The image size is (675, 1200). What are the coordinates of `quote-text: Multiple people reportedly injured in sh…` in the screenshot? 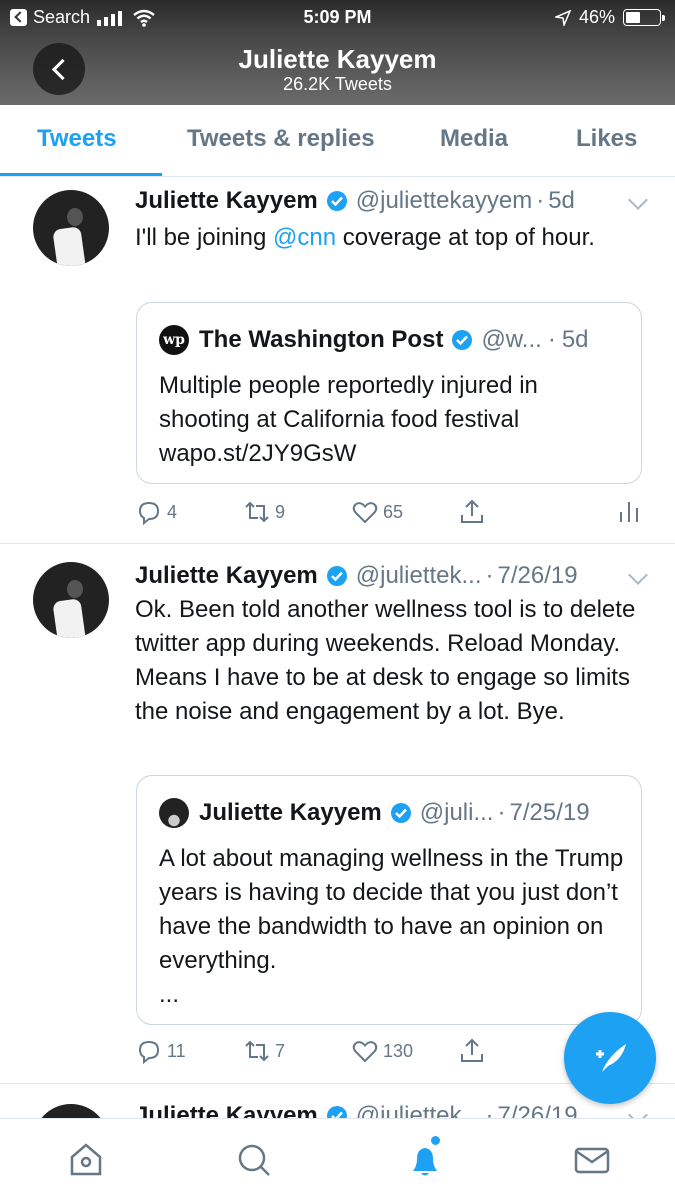 It's located at (348, 419).